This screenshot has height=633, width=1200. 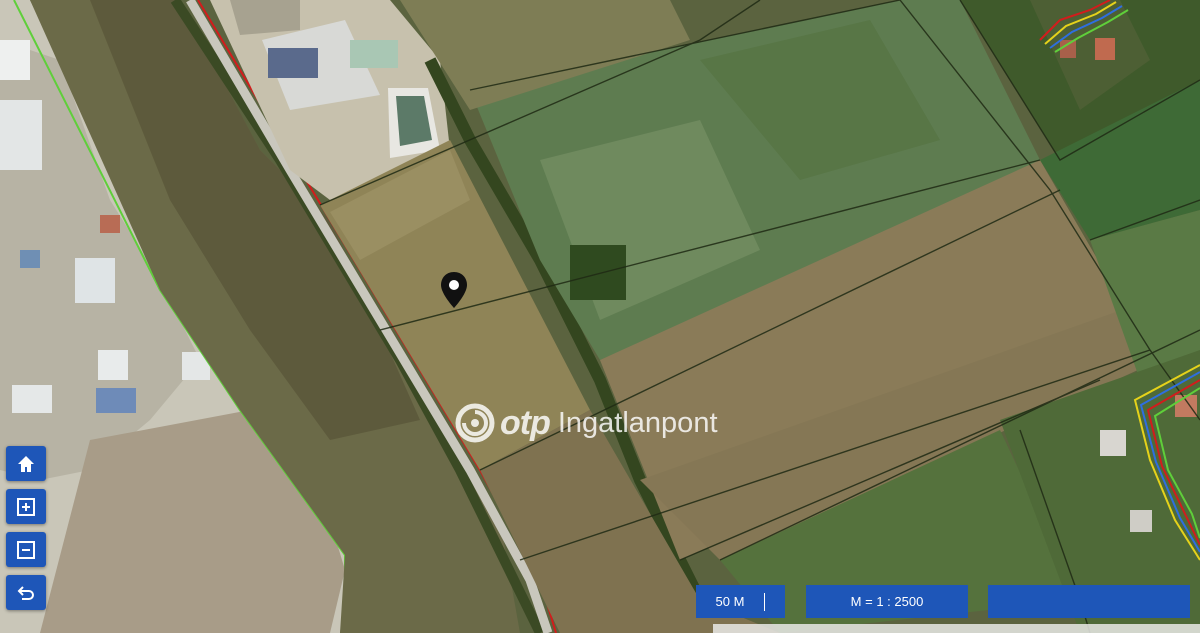 I want to click on map-pin-icon, so click(x=454, y=290).